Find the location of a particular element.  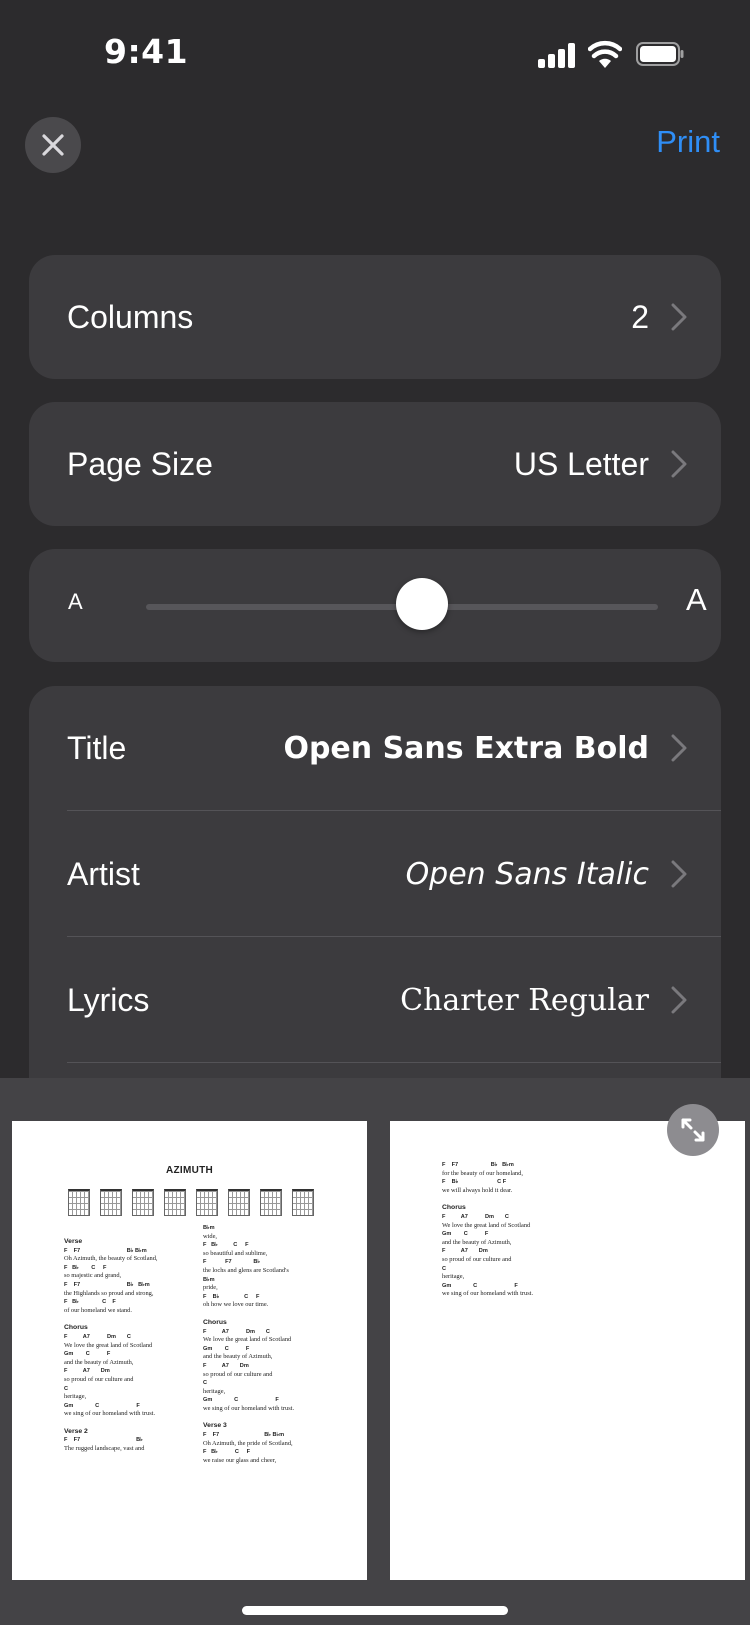

lyric-line: The rugged landscape, vast and is located at coordinates (104, 1449).